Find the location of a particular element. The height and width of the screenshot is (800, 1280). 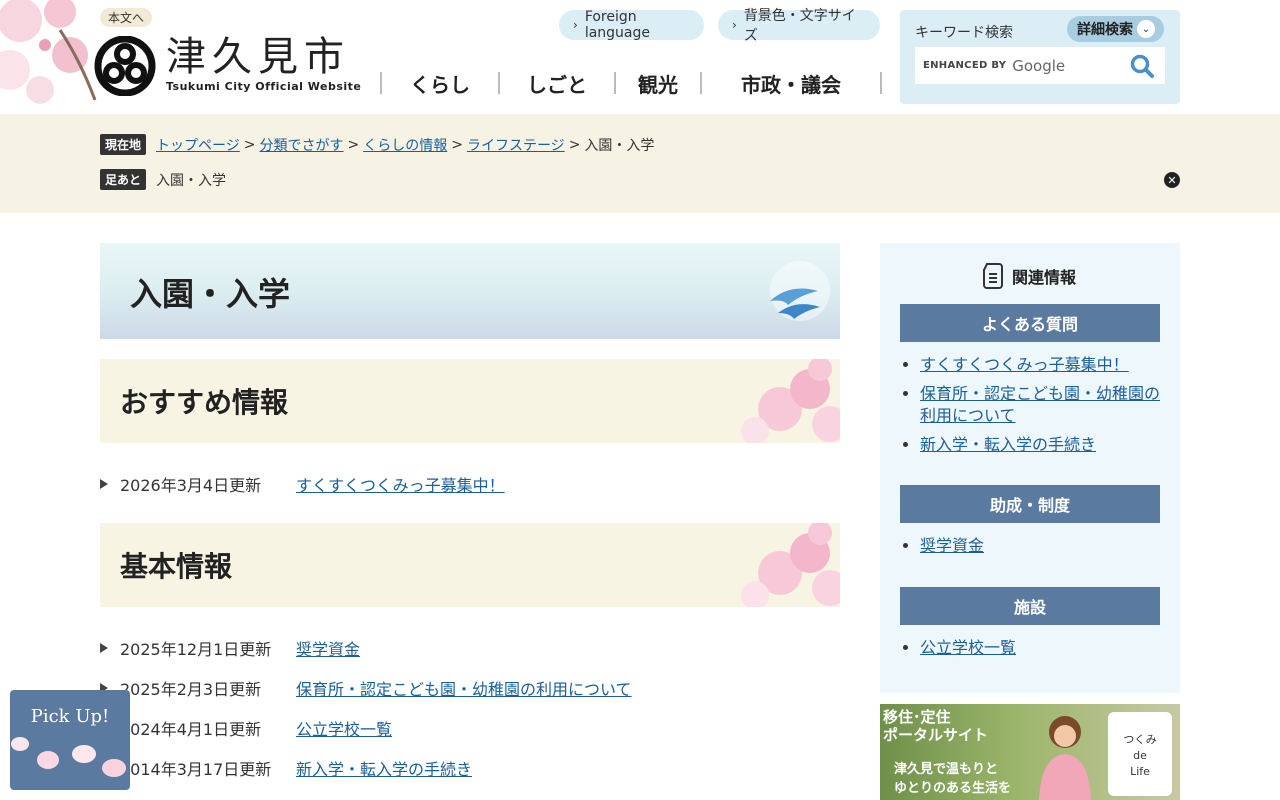

banner-title-line1: 移住･定住 is located at coordinates (917, 717).